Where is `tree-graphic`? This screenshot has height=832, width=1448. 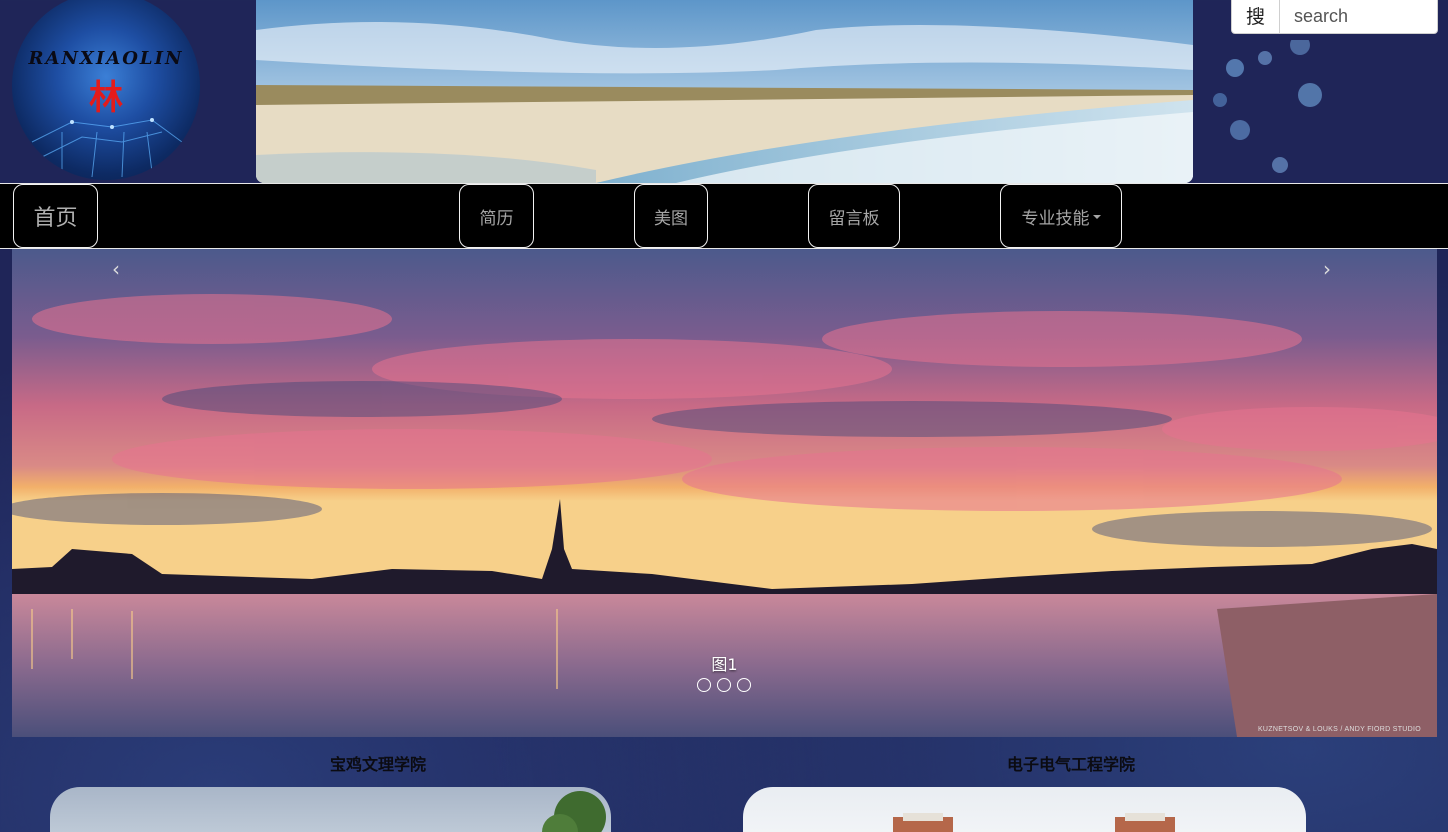
tree-graphic is located at coordinates (574, 811).